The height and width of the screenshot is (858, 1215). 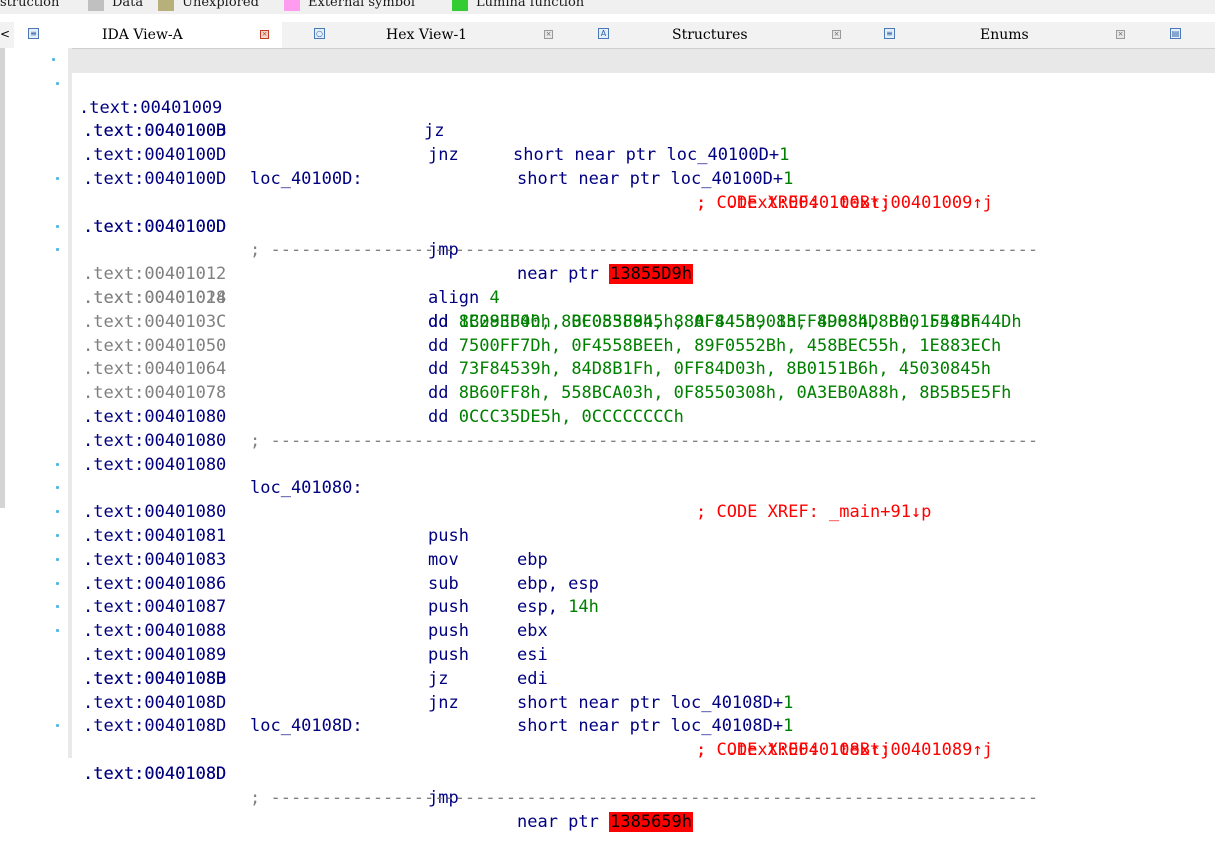 What do you see at coordinates (635, 559) in the screenshot?
I see `listing-row: .text:00401083 sub esp, 14h` at bounding box center [635, 559].